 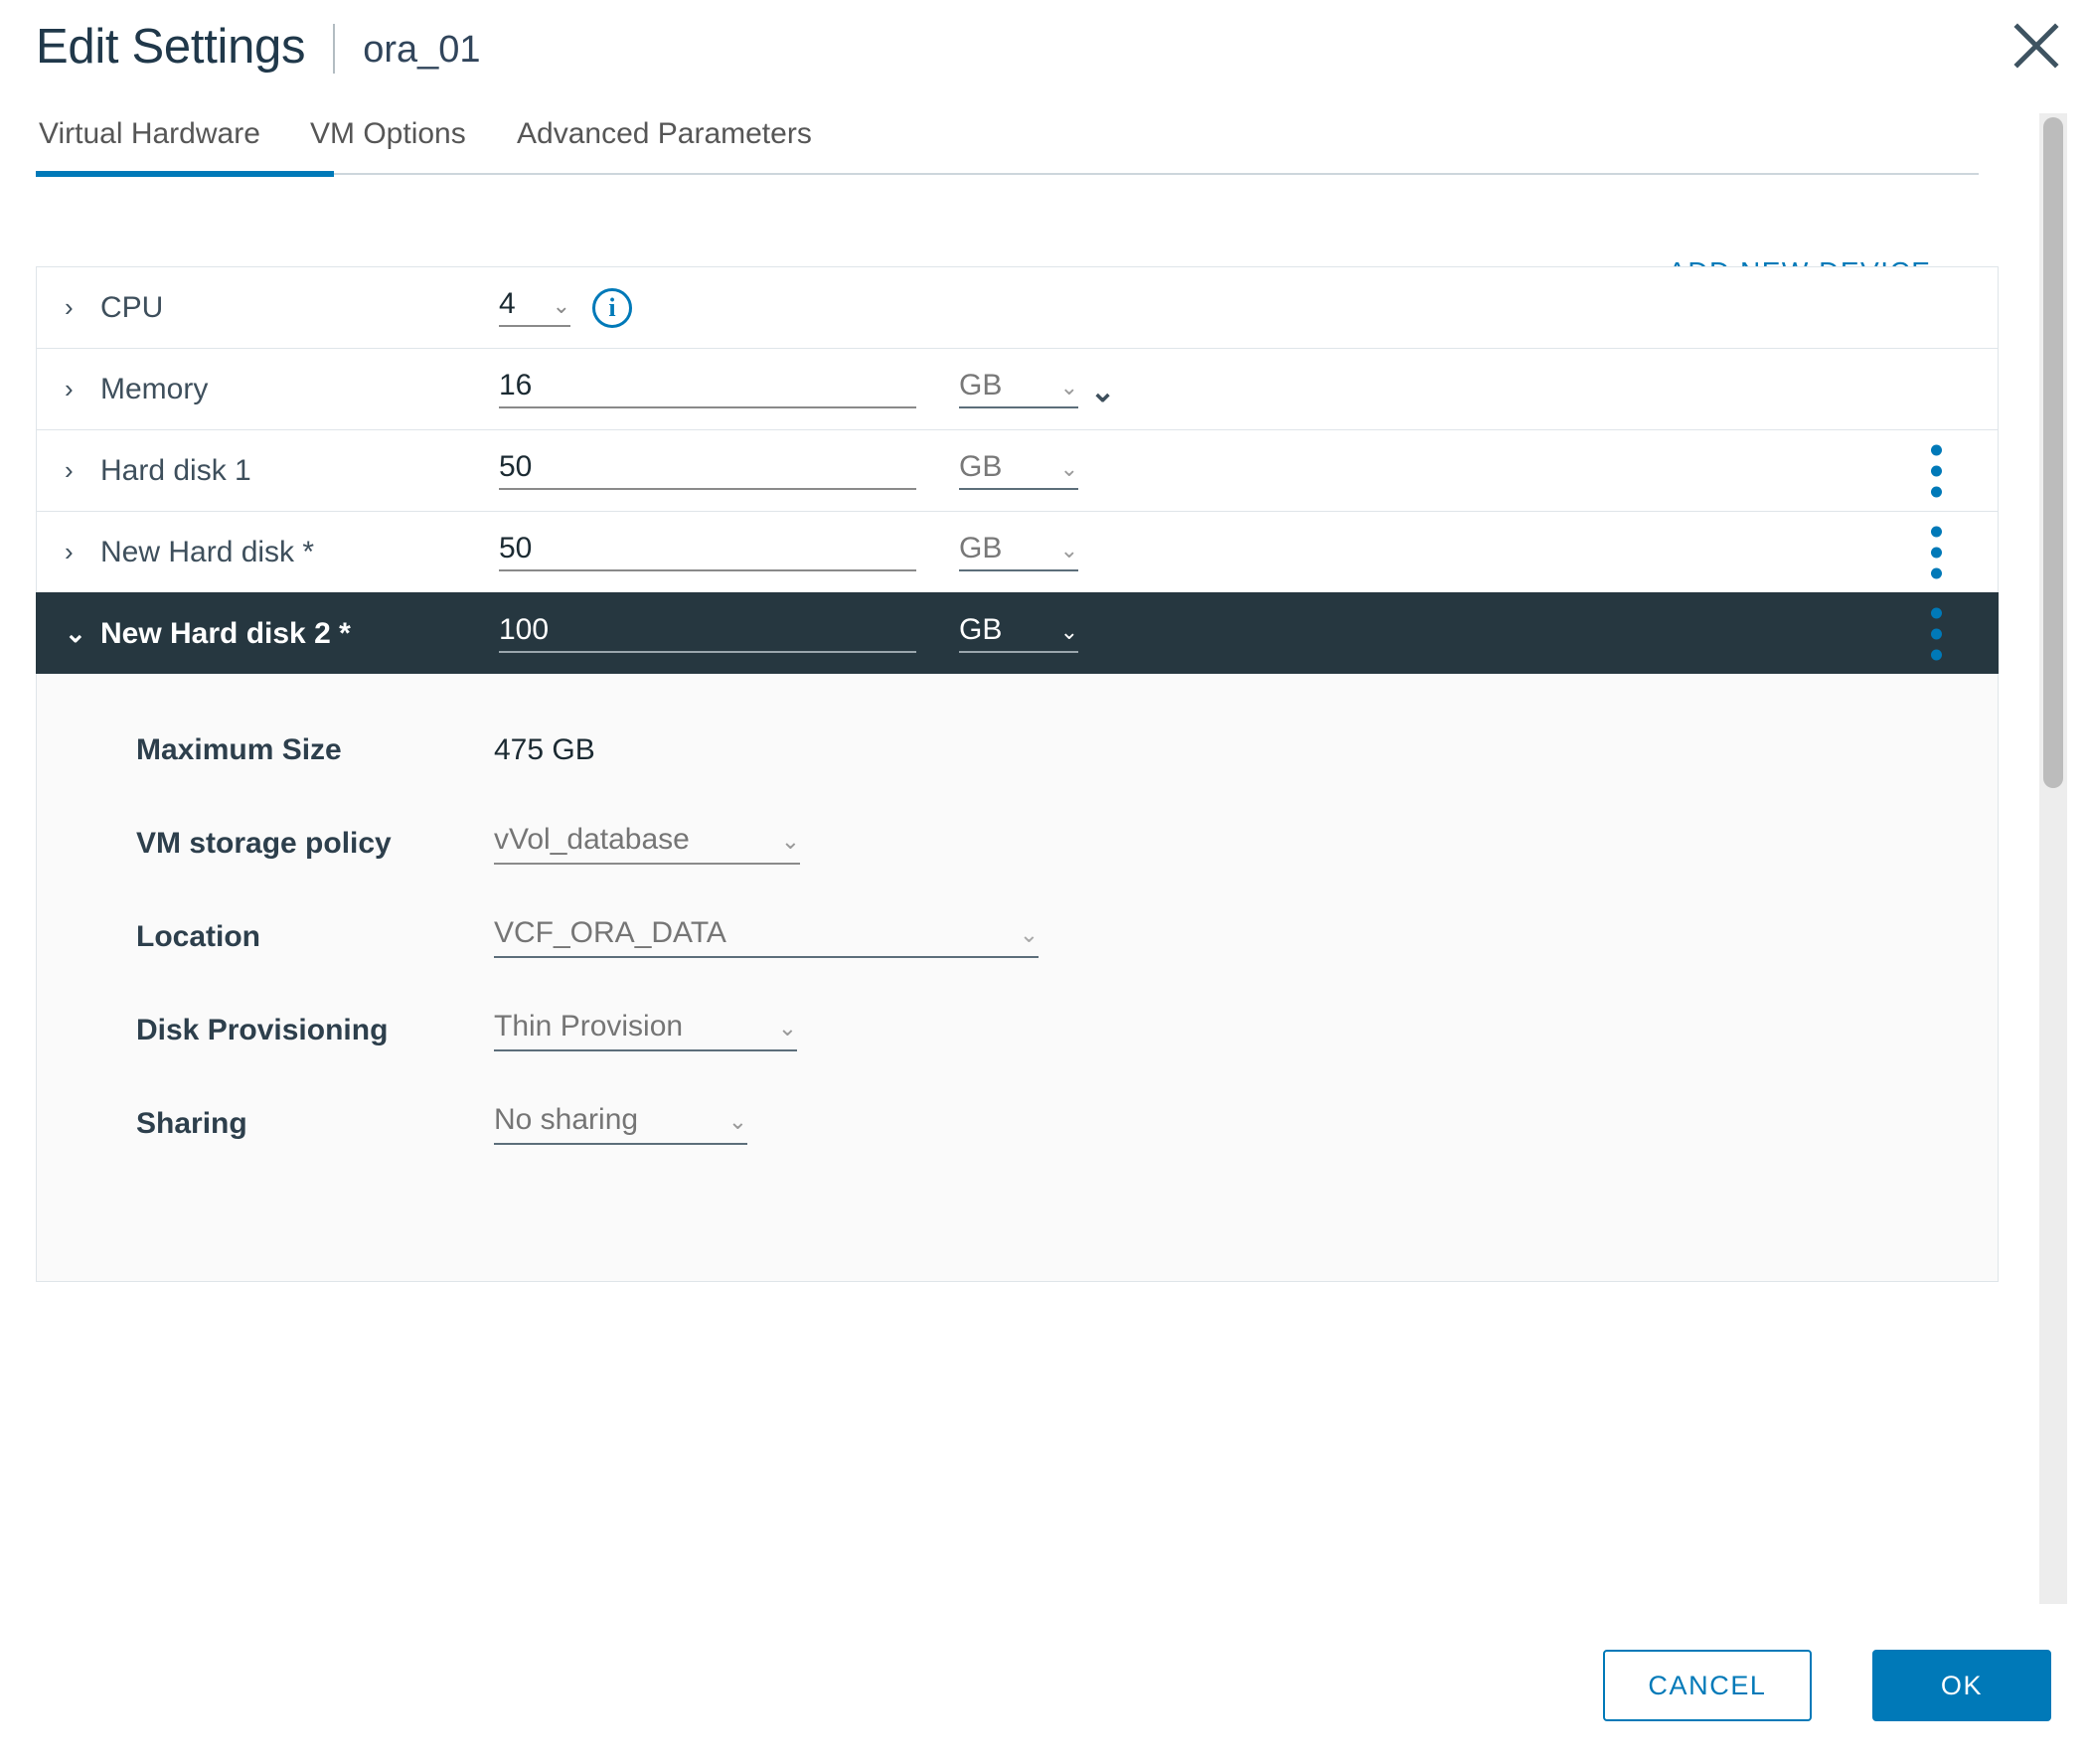 What do you see at coordinates (1017, 965) in the screenshot?
I see `field-location: Location VCF_ORA_DATA ⌄` at bounding box center [1017, 965].